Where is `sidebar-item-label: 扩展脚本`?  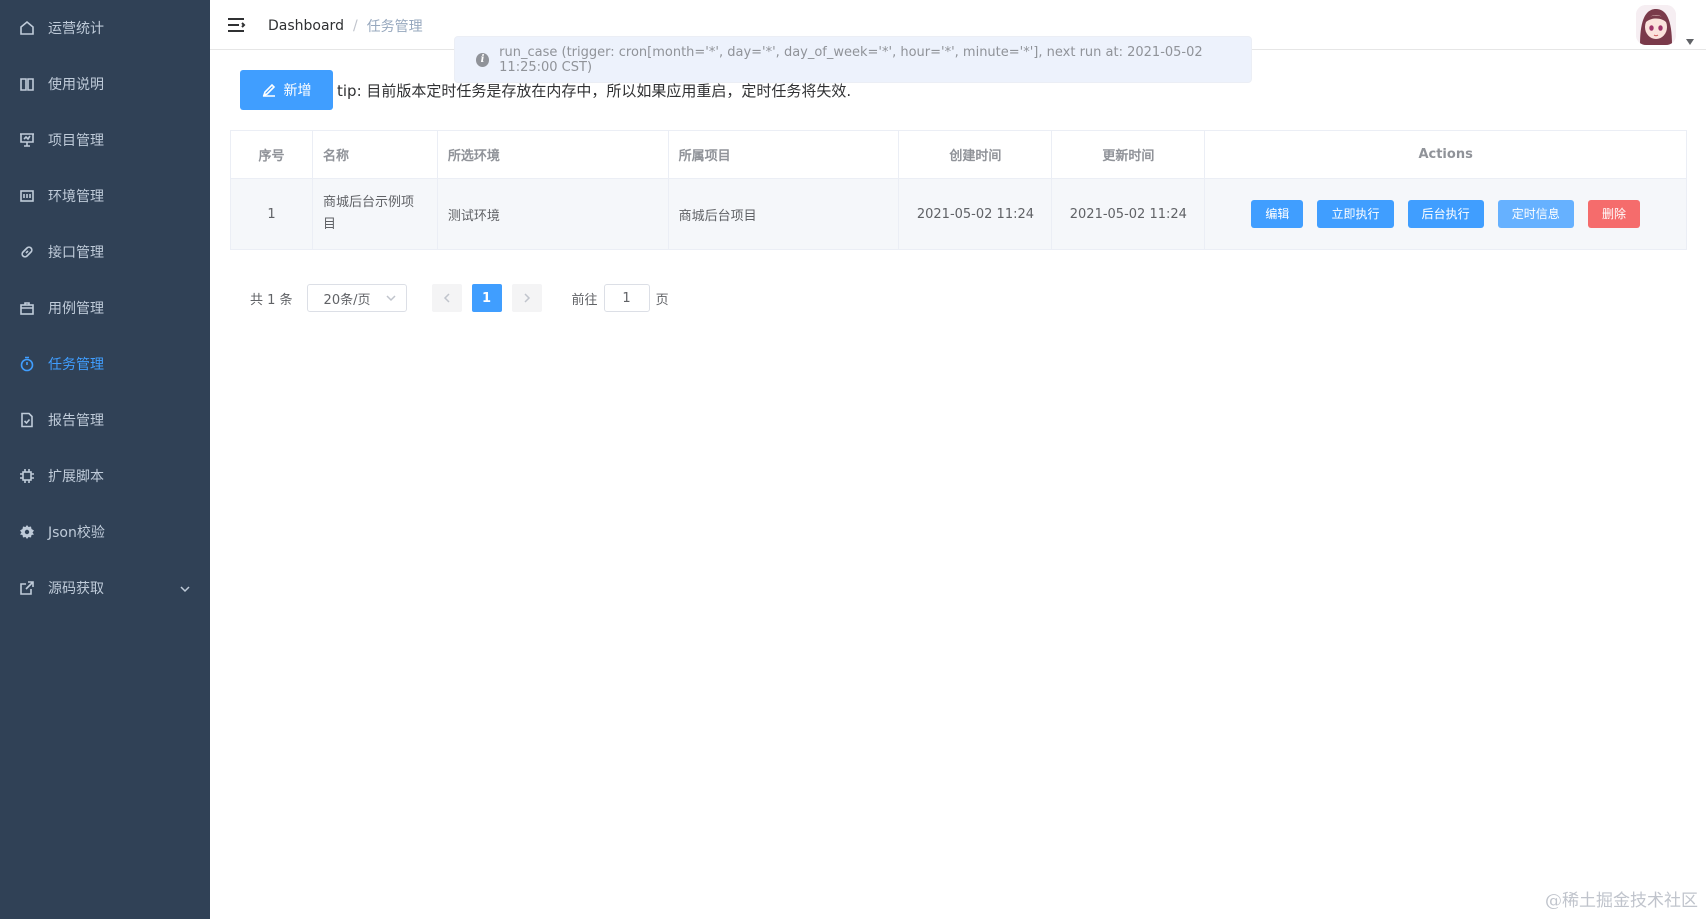 sidebar-item-label: 扩展脚本 is located at coordinates (76, 477).